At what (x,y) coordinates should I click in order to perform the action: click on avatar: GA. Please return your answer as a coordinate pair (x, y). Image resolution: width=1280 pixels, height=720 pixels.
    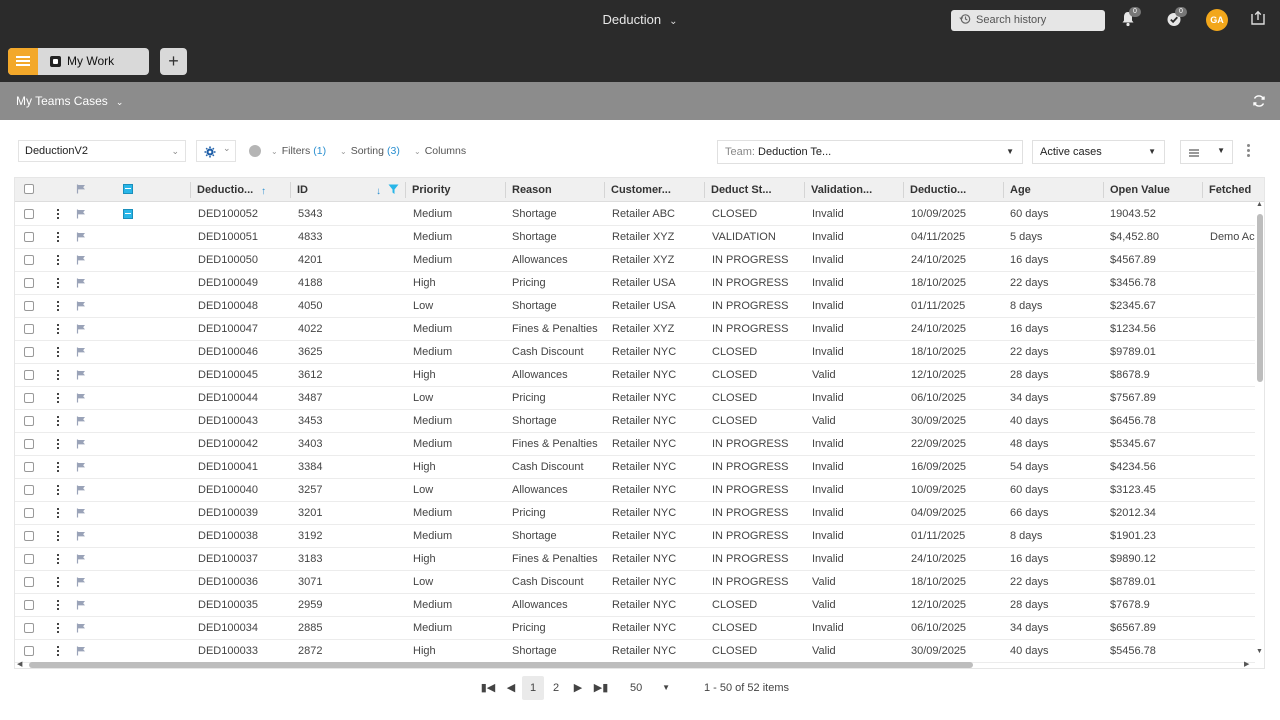
    Looking at the image, I should click on (1217, 20).